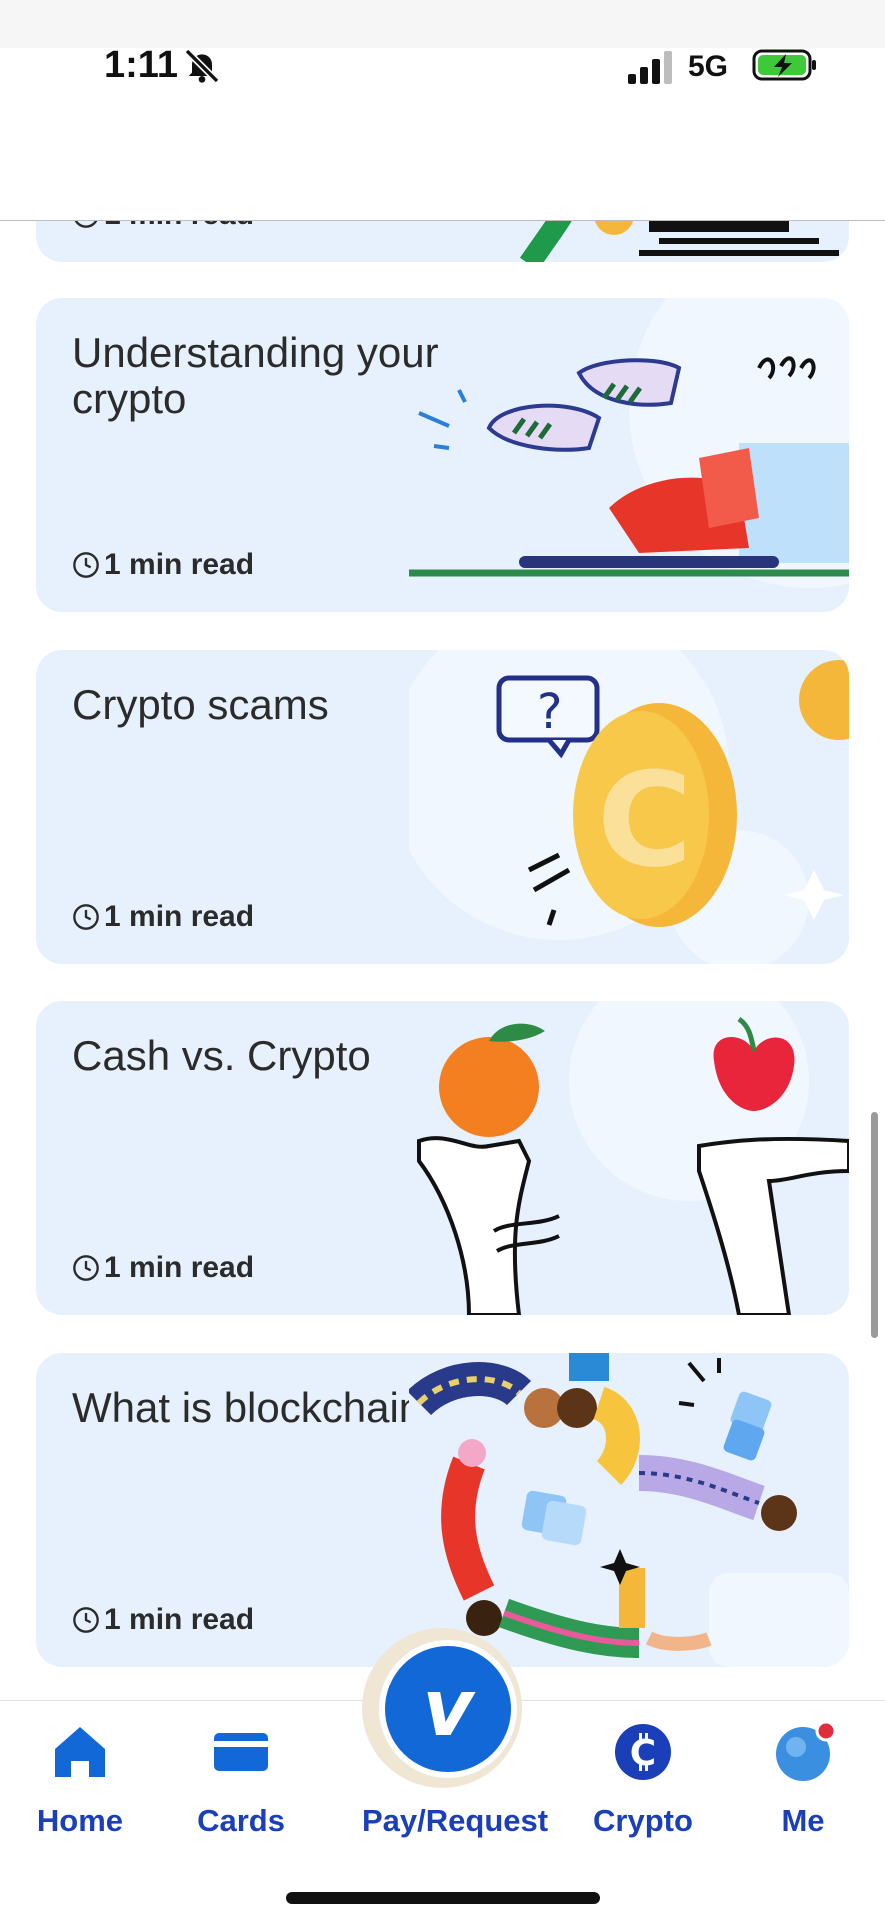 This screenshot has width=885, height=1921. Describe the element at coordinates (202, 66) in the screenshot. I see `bell-muted-icon` at that location.